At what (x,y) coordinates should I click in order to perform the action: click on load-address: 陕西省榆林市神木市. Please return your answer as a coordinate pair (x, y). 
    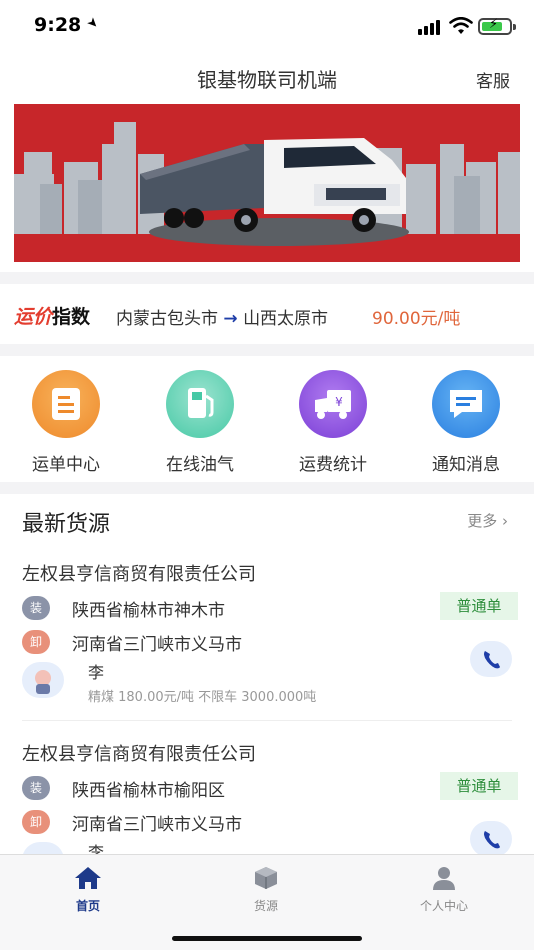
    Looking at the image, I should click on (148, 611).